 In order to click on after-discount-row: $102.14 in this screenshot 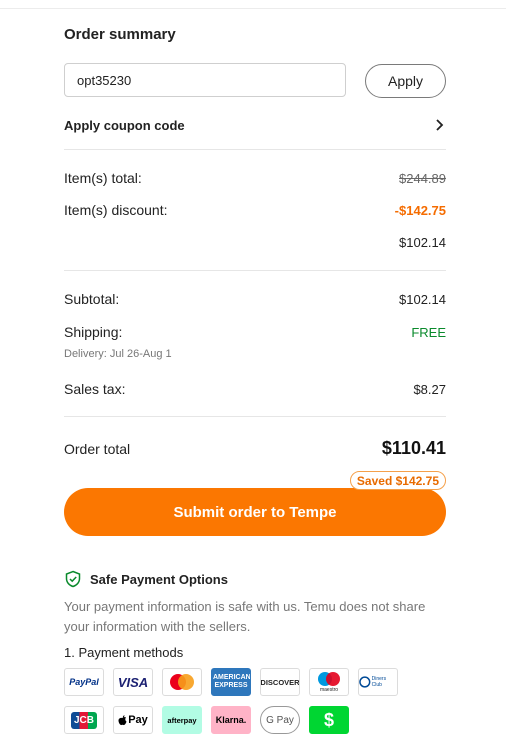, I will do `click(255, 242)`.